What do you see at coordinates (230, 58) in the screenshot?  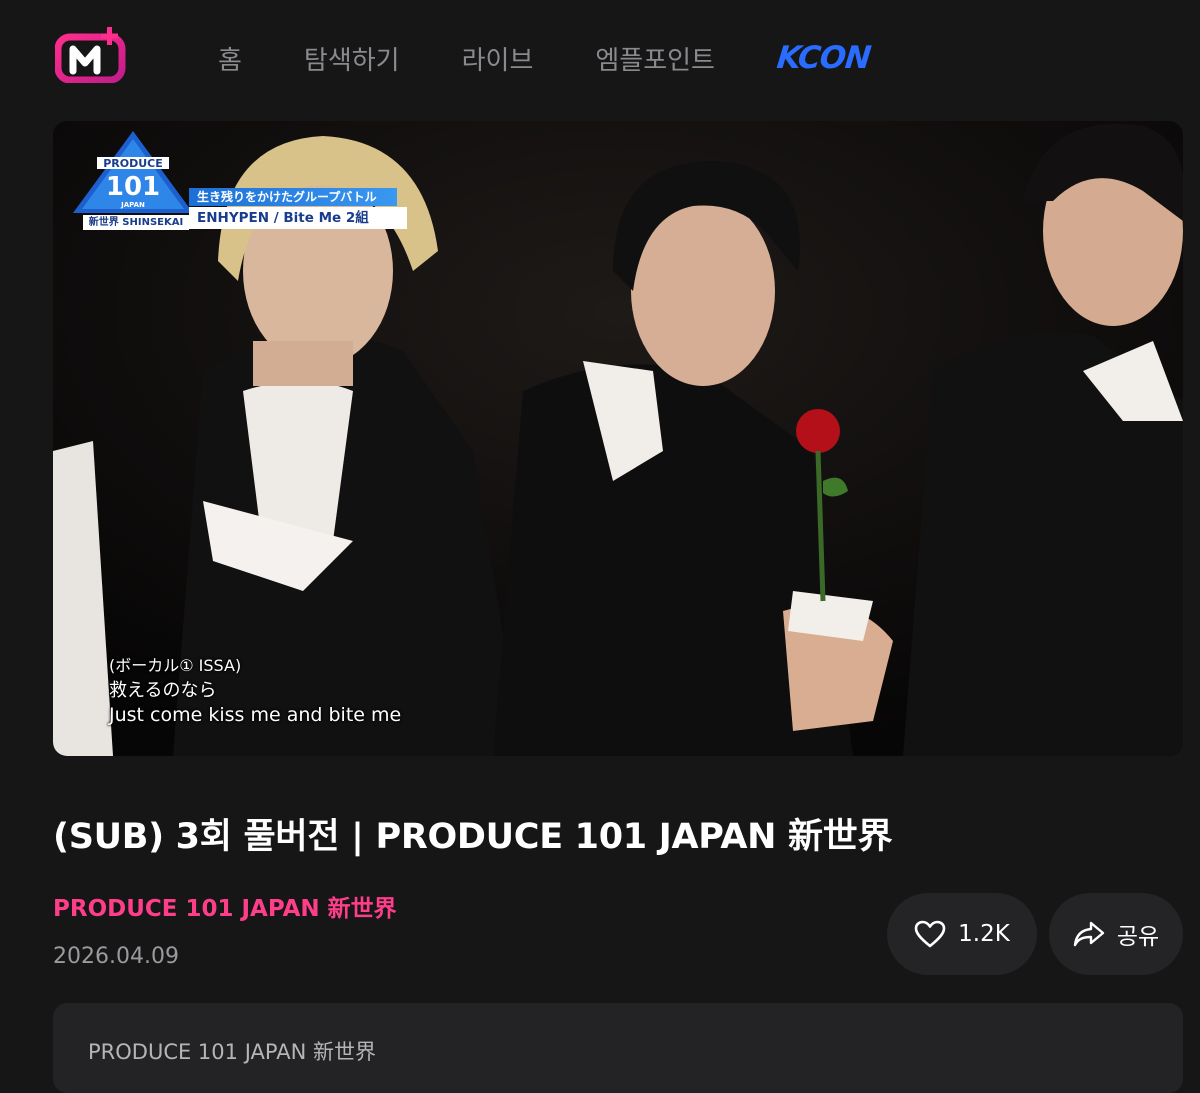 I see `nav-home: 홈` at bounding box center [230, 58].